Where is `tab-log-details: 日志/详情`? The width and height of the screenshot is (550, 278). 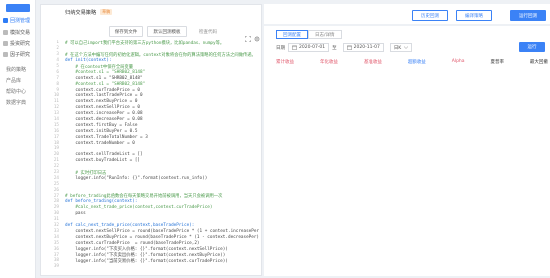 tab-log-details: 日志/详情 is located at coordinates (325, 34).